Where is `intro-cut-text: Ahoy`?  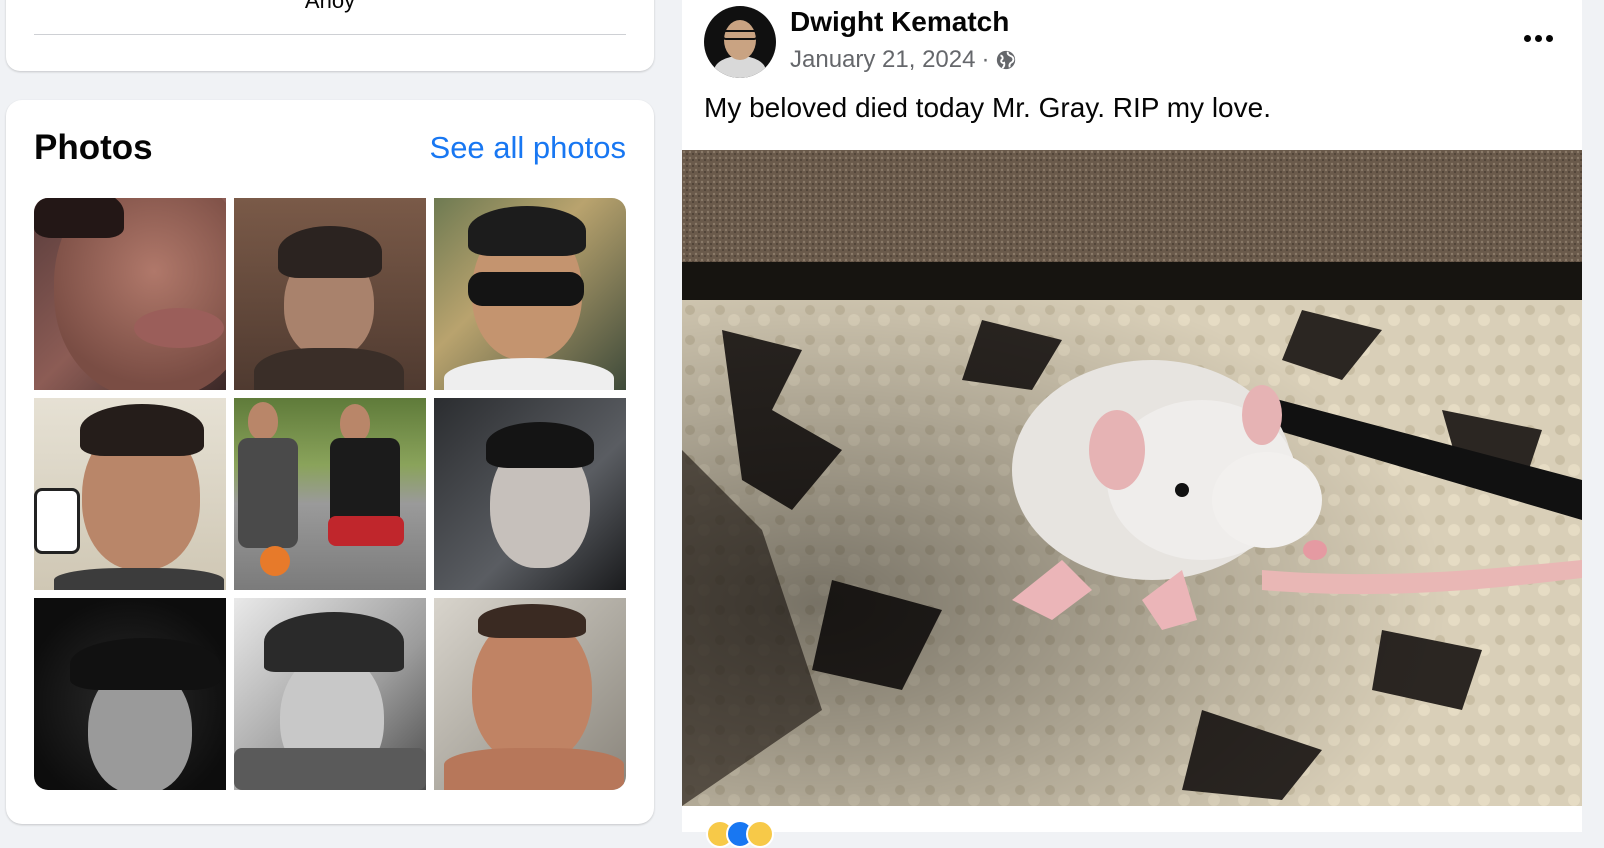
intro-cut-text: Ahoy is located at coordinates (330, 6).